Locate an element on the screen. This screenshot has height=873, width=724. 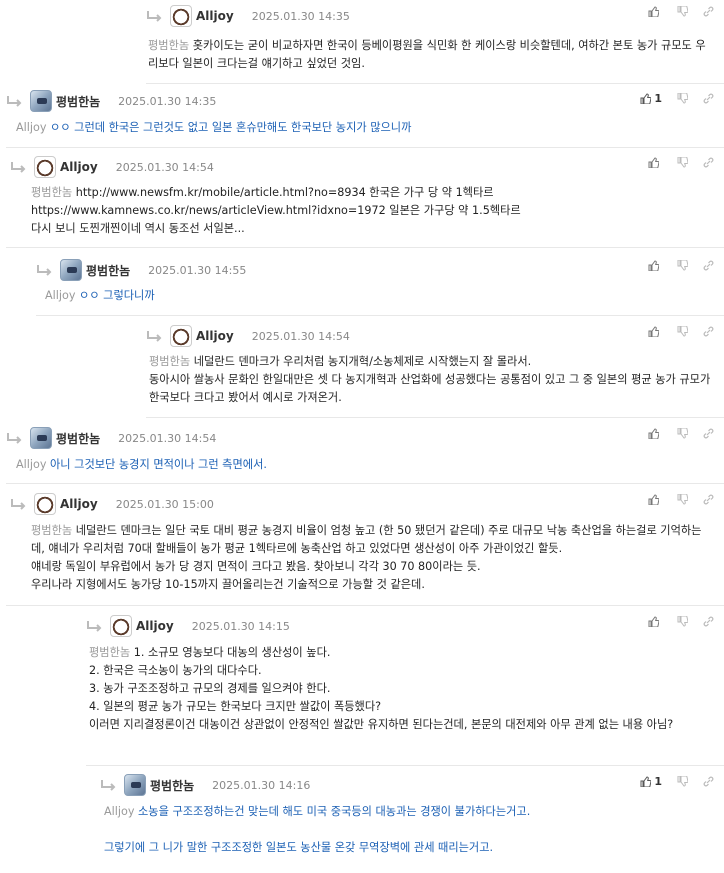
comment-date: 2025.01.30 15:00 is located at coordinates (164, 504).